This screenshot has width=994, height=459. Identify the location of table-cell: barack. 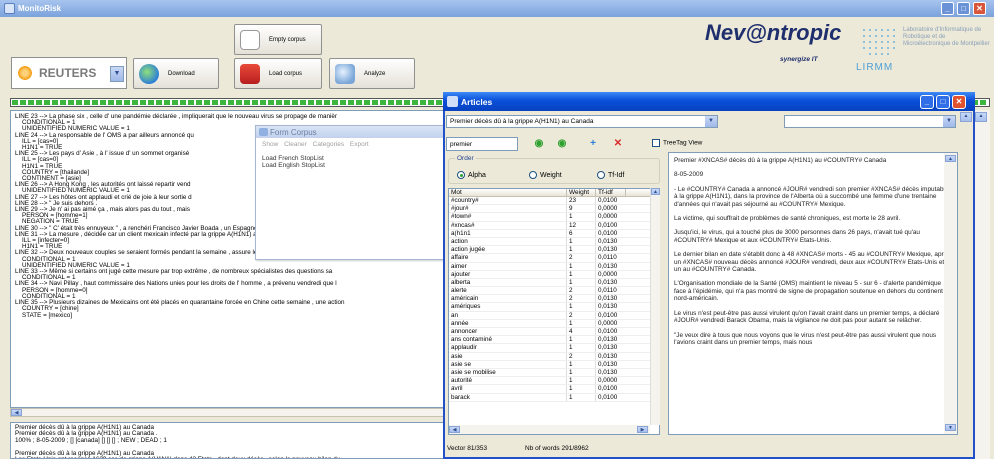
(508, 397).